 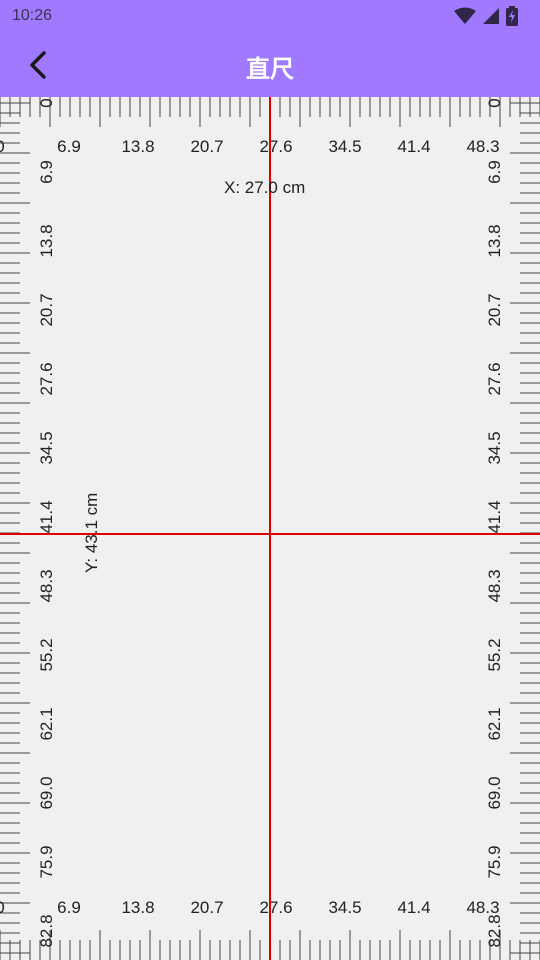 What do you see at coordinates (270, 16) in the screenshot?
I see `status-bar: 10:26` at bounding box center [270, 16].